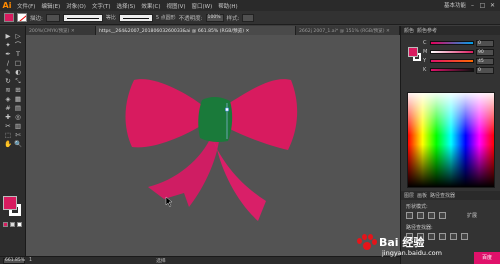  I want to click on gradient-mode-button, so click(12, 224).